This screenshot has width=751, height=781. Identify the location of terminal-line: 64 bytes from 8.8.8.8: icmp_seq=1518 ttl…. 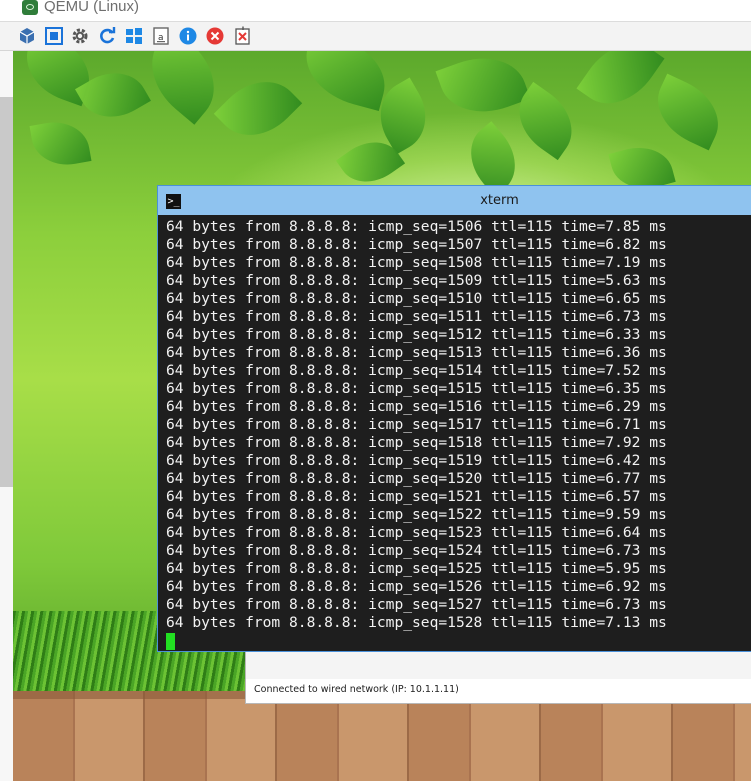
(416, 442).